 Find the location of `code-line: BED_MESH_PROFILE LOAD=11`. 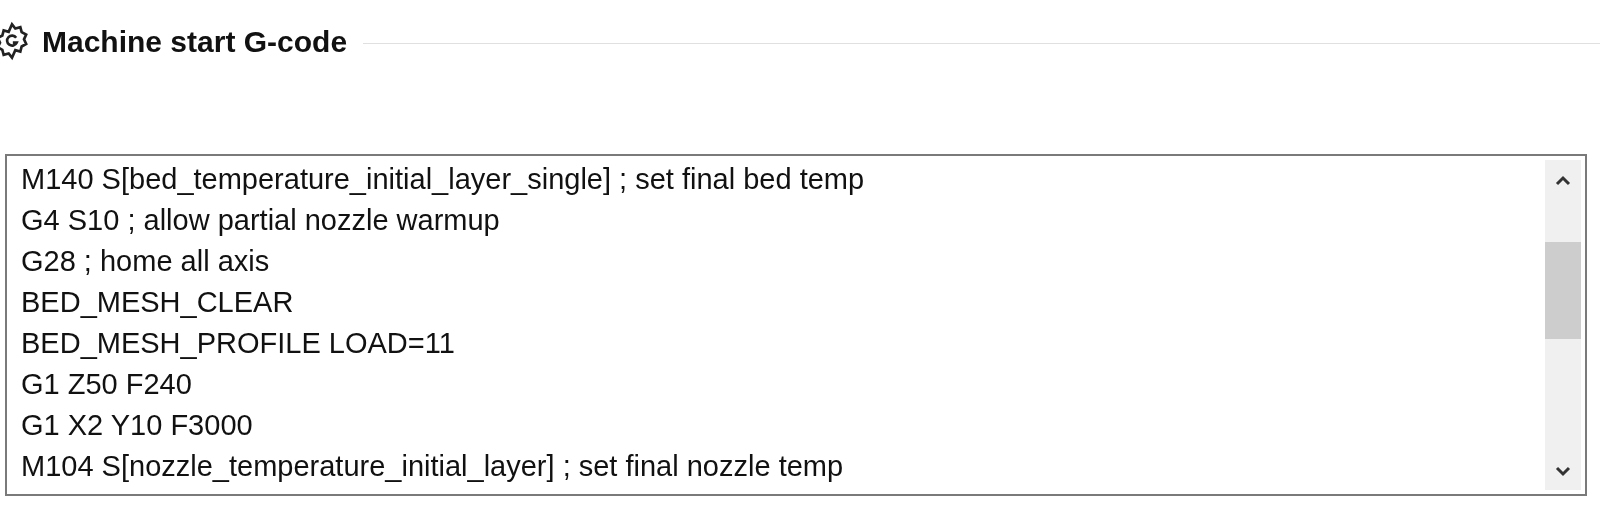

code-line: BED_MESH_PROFILE LOAD=11 is located at coordinates (238, 343).